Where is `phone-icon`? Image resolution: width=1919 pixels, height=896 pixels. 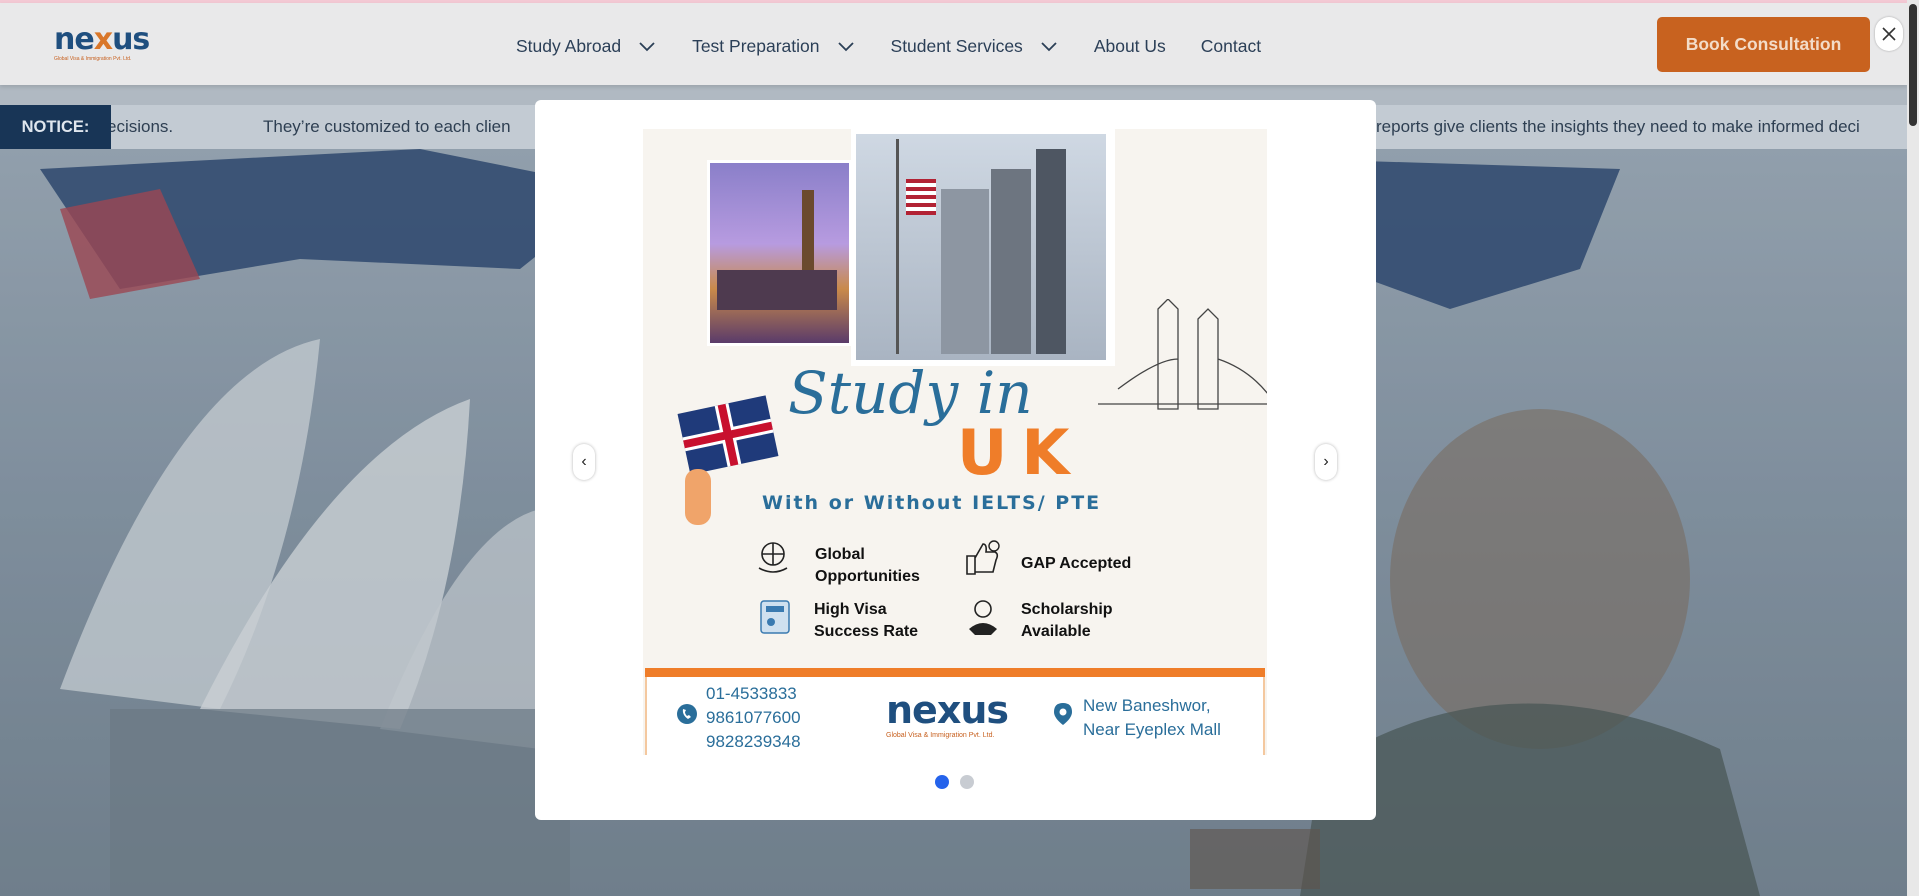
phone-icon is located at coordinates (687, 714).